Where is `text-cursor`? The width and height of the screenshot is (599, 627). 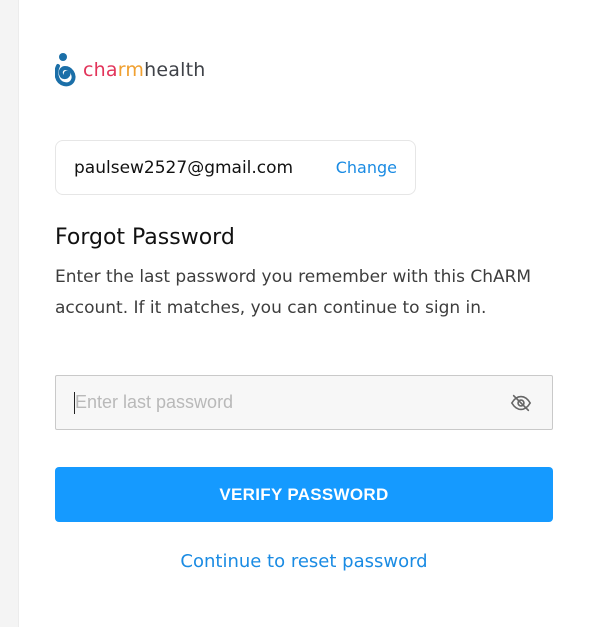 text-cursor is located at coordinates (74, 403).